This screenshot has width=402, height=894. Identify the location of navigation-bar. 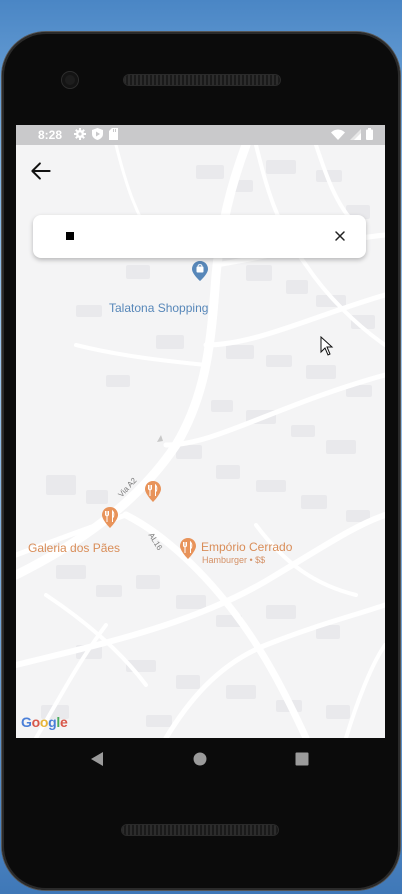
(200, 761).